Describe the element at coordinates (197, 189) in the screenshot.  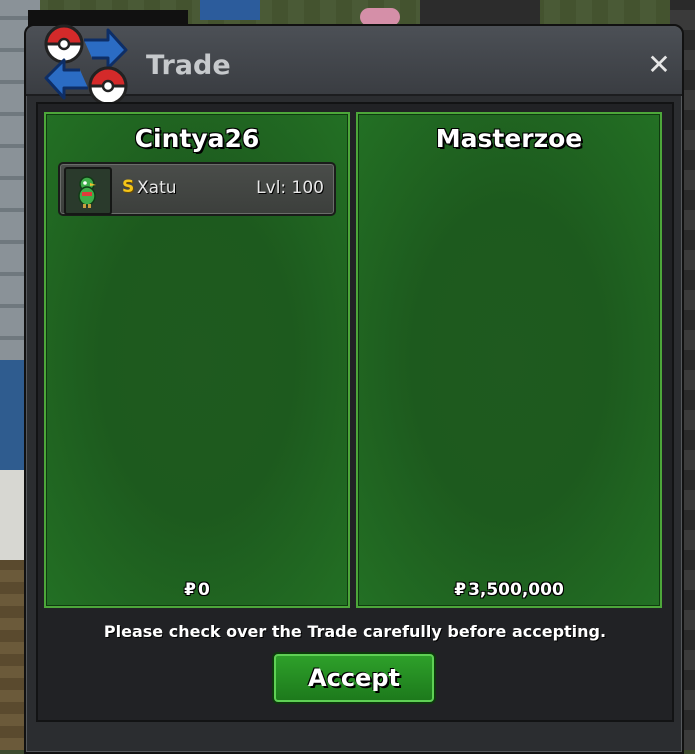
I see `trade-item-xatu: S Xatu Lvl: 100` at that location.